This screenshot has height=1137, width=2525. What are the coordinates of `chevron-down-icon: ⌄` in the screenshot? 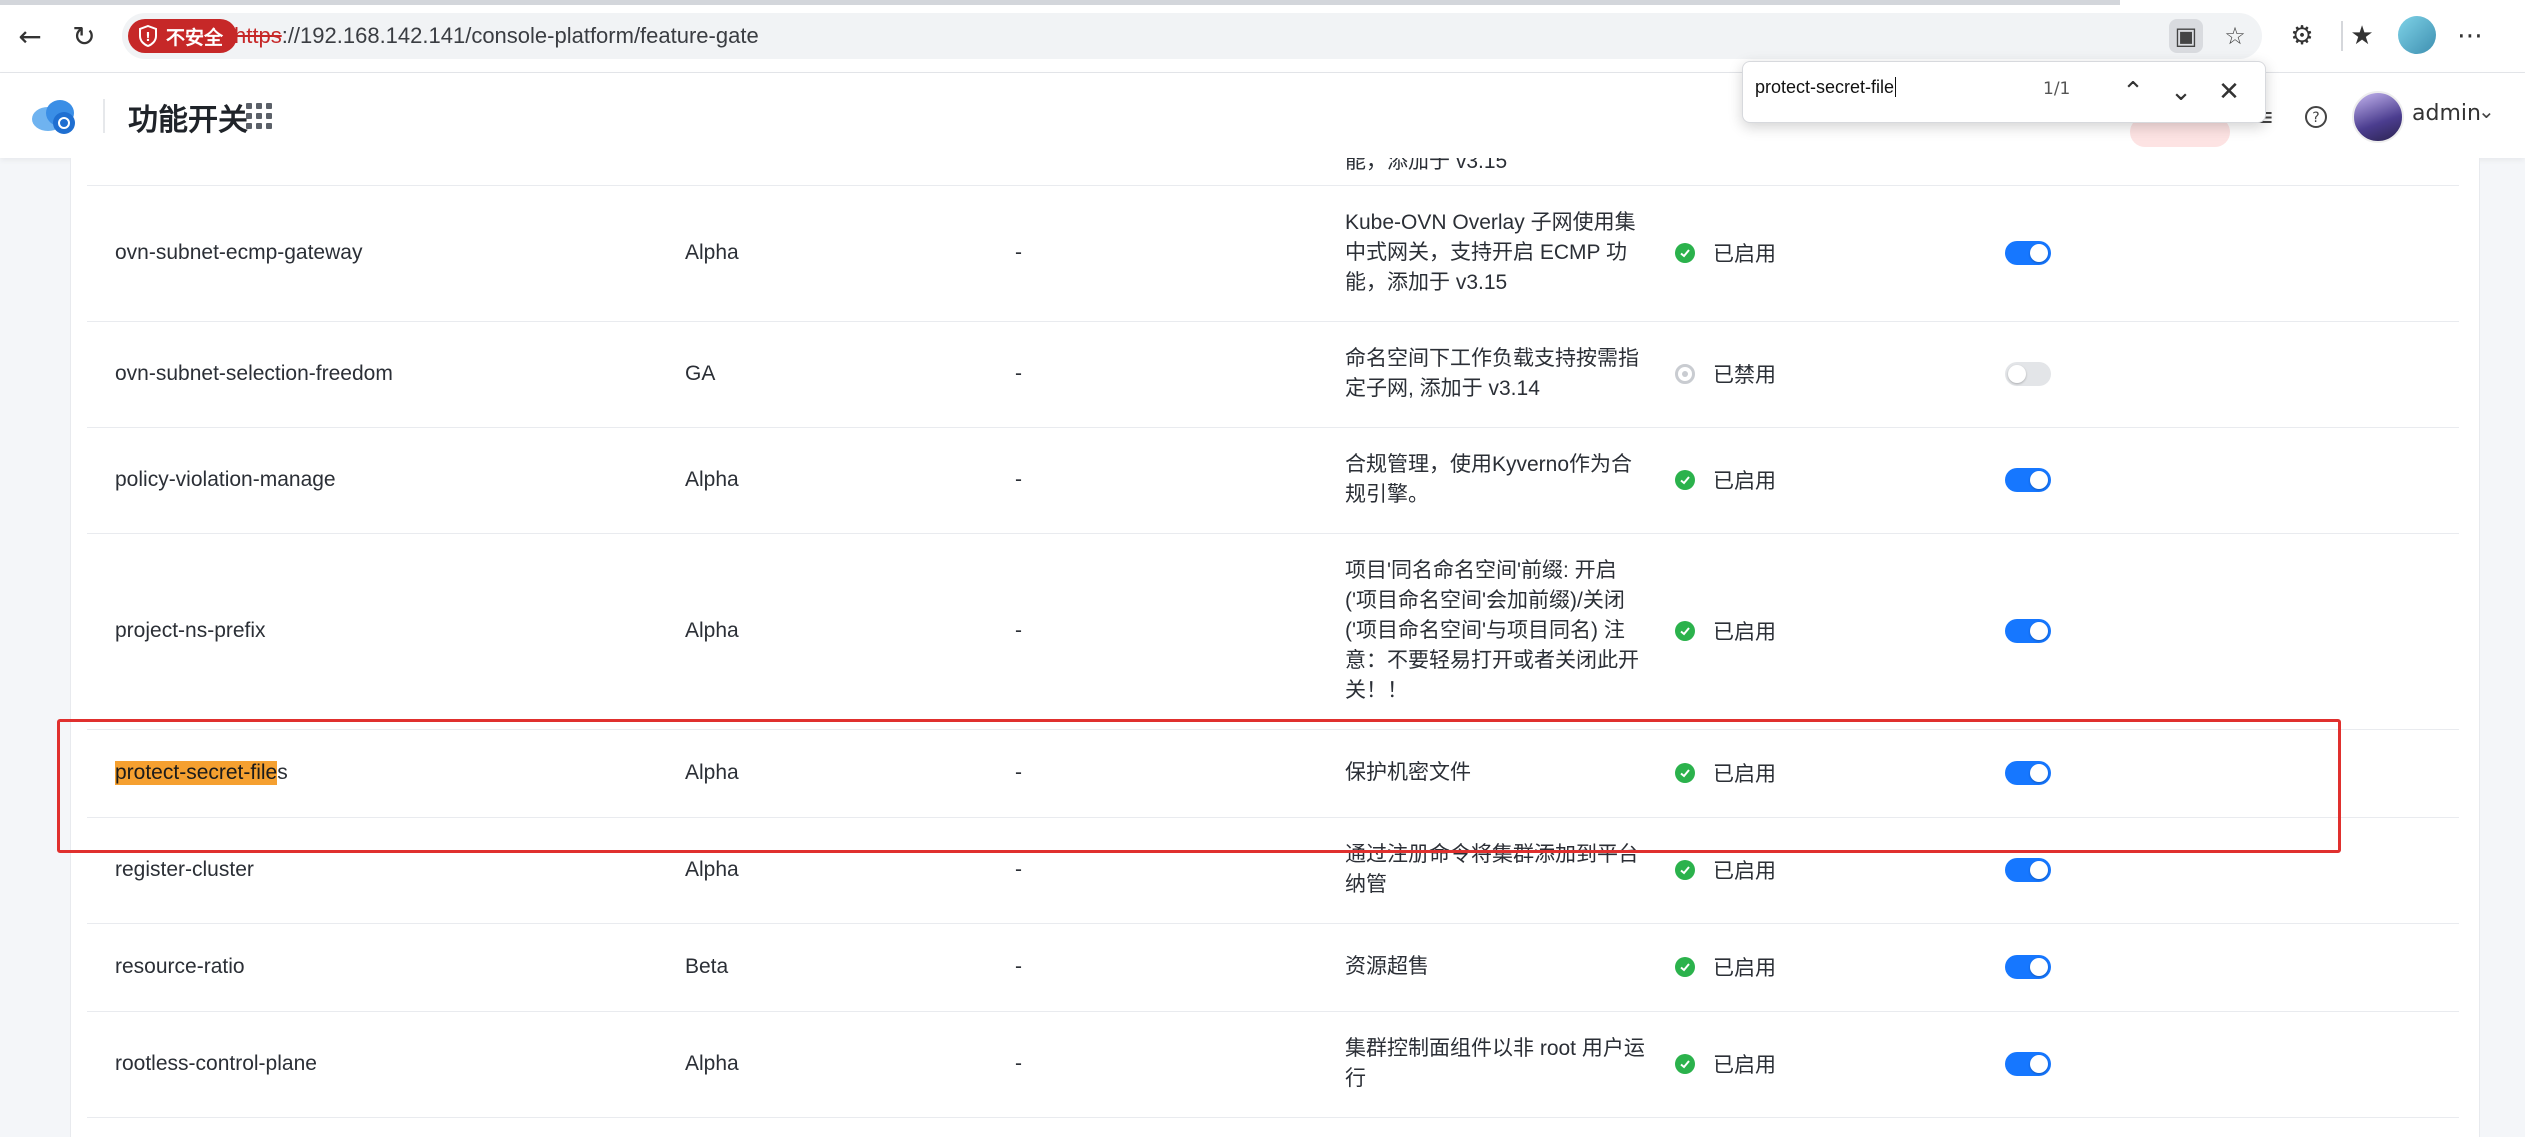 It's located at (2486, 111).